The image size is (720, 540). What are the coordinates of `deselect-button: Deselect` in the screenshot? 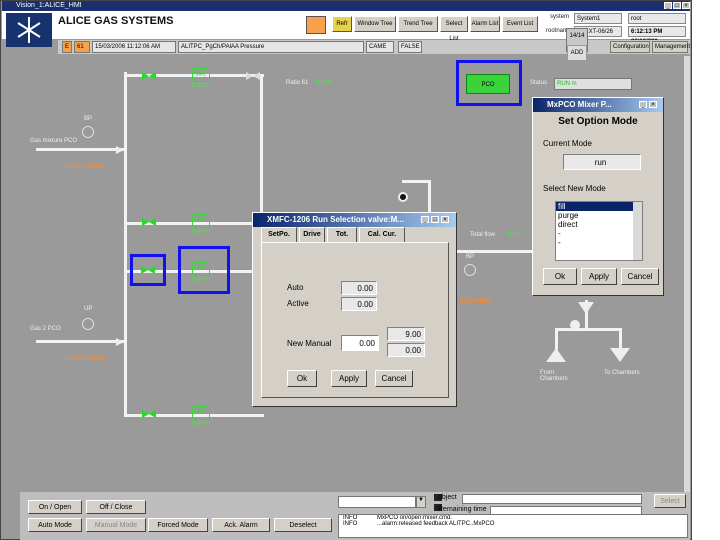 It's located at (303, 525).